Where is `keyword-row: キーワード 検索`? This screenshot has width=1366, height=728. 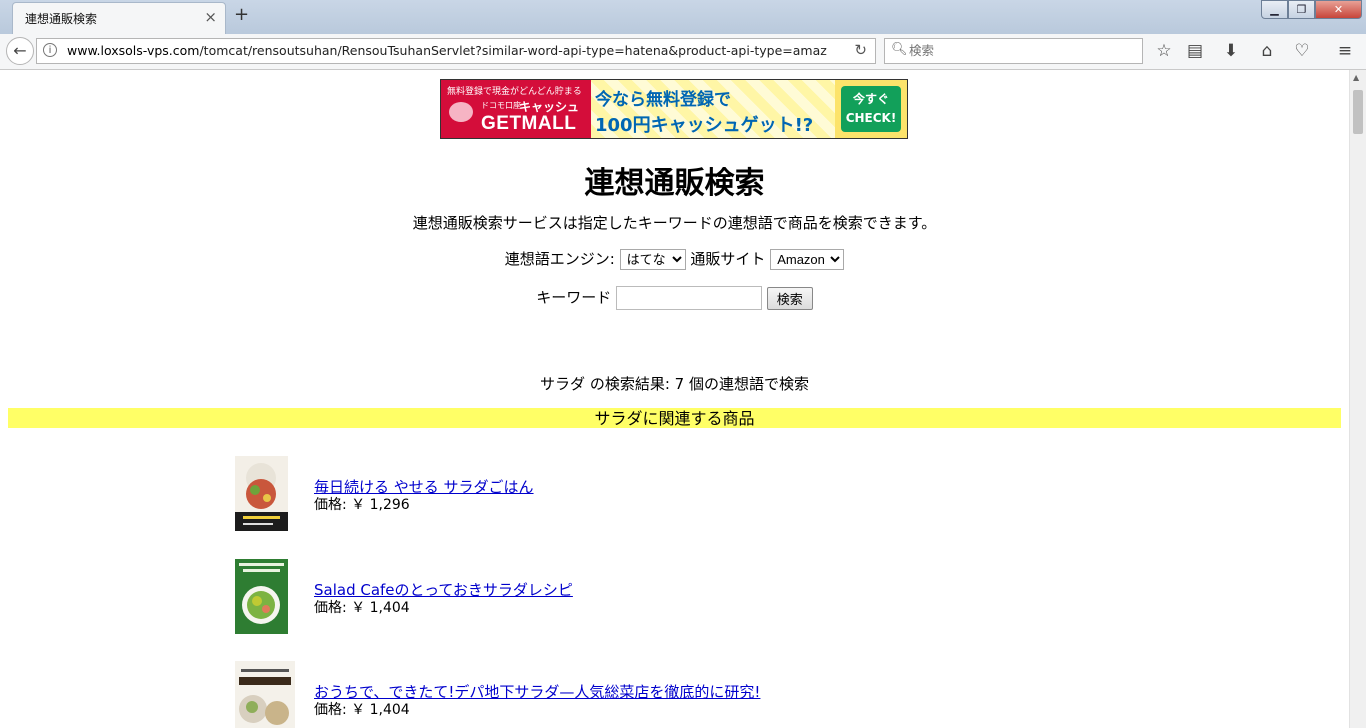 keyword-row: キーワード 検索 is located at coordinates (674, 298).